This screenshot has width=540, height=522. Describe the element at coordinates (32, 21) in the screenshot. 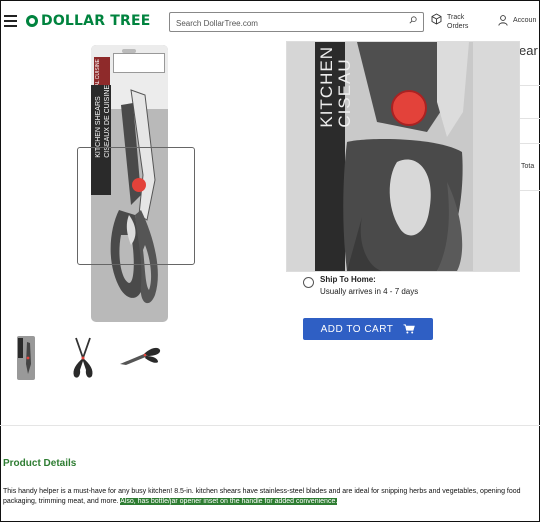

I see `logo-mark-icon` at that location.